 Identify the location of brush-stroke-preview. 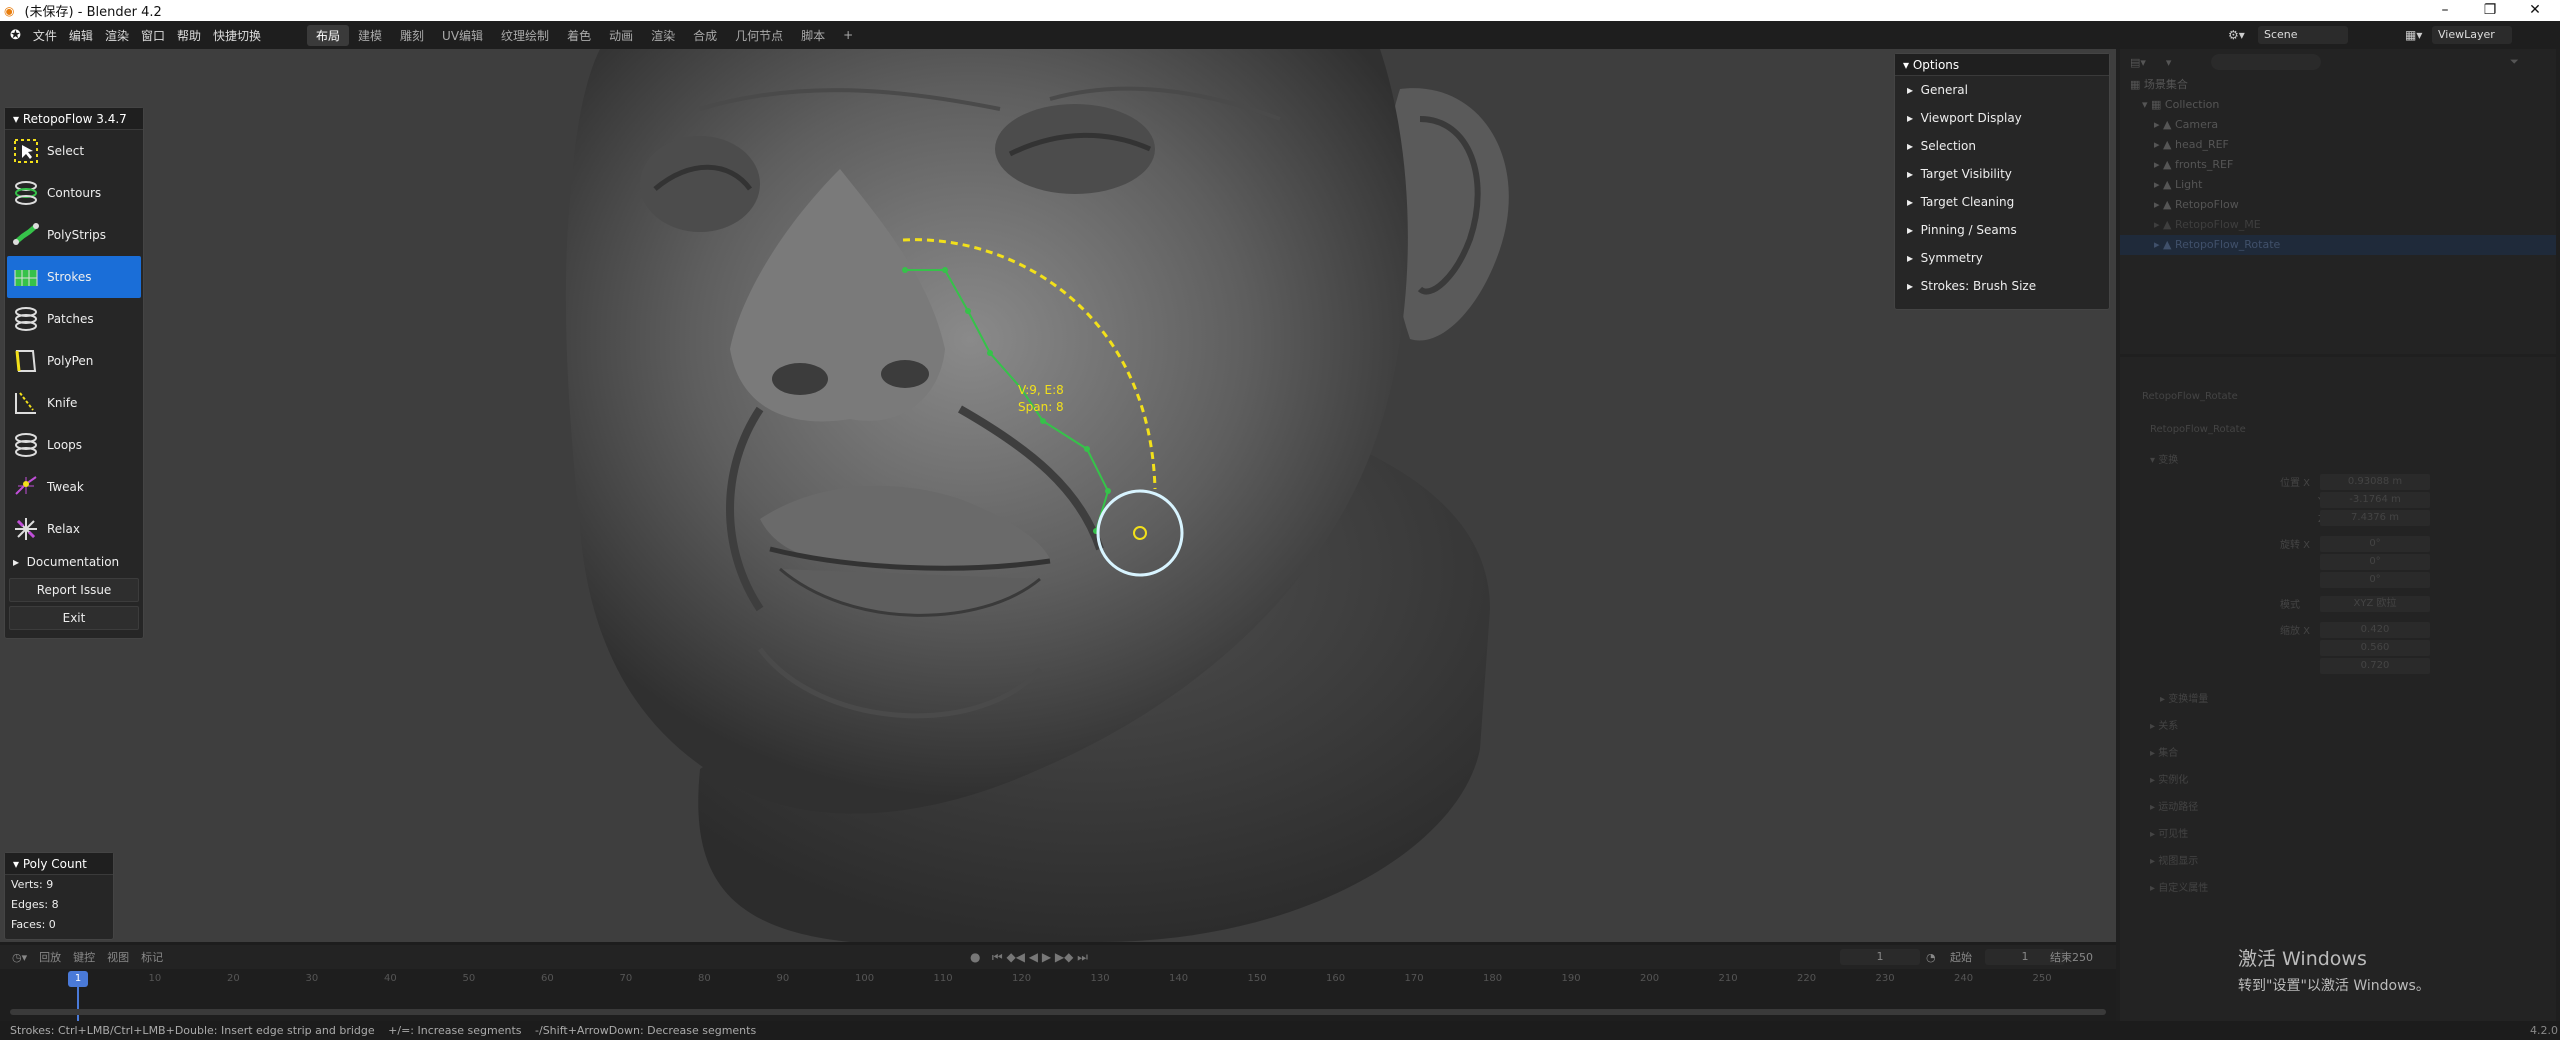
(1029, 364).